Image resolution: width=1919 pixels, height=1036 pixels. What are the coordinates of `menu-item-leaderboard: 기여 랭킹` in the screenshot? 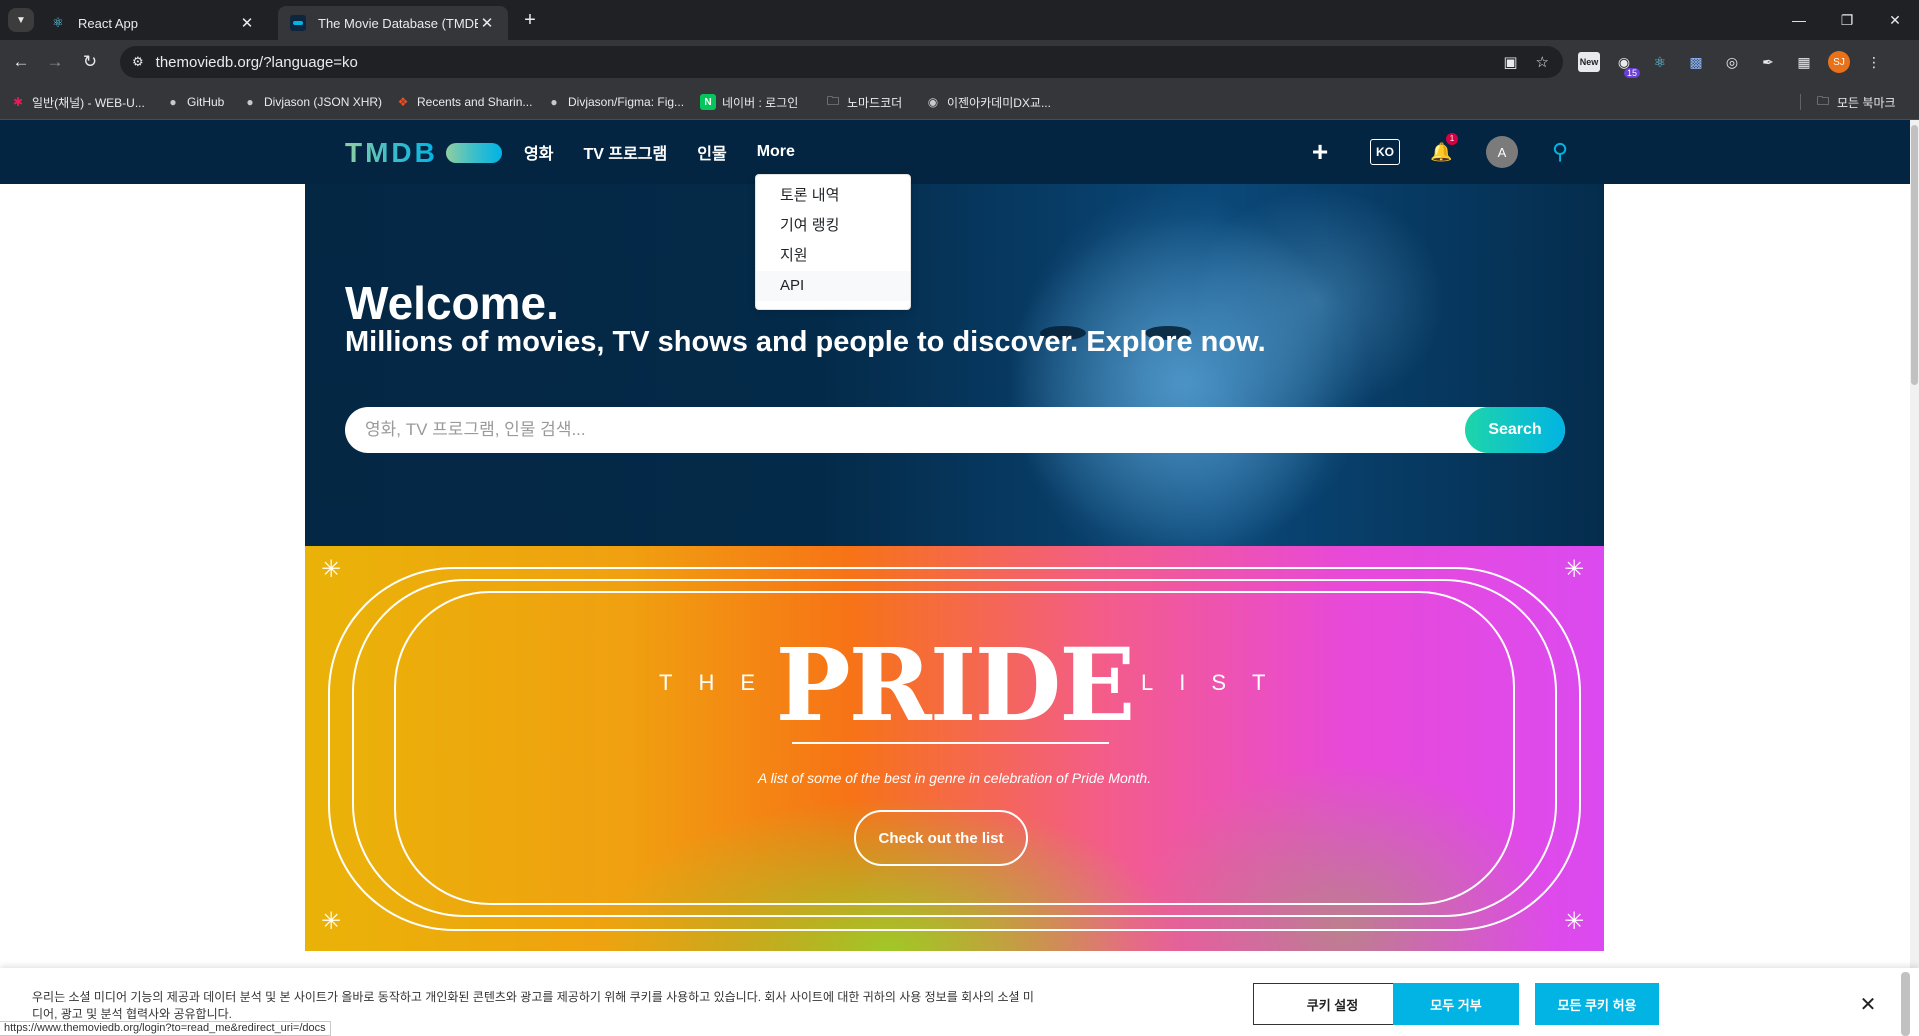 It's located at (833, 226).